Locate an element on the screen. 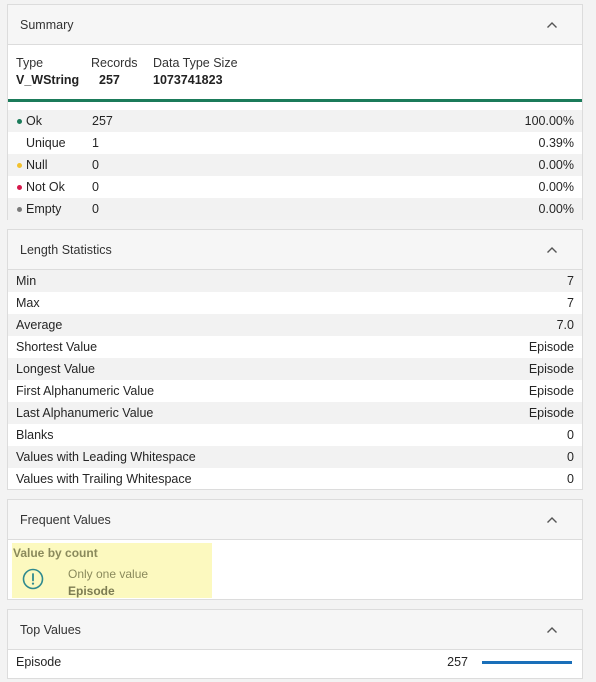 This screenshot has width=596, height=682. stat-label: Values with Trailing Whitespace is located at coordinates (104, 479).